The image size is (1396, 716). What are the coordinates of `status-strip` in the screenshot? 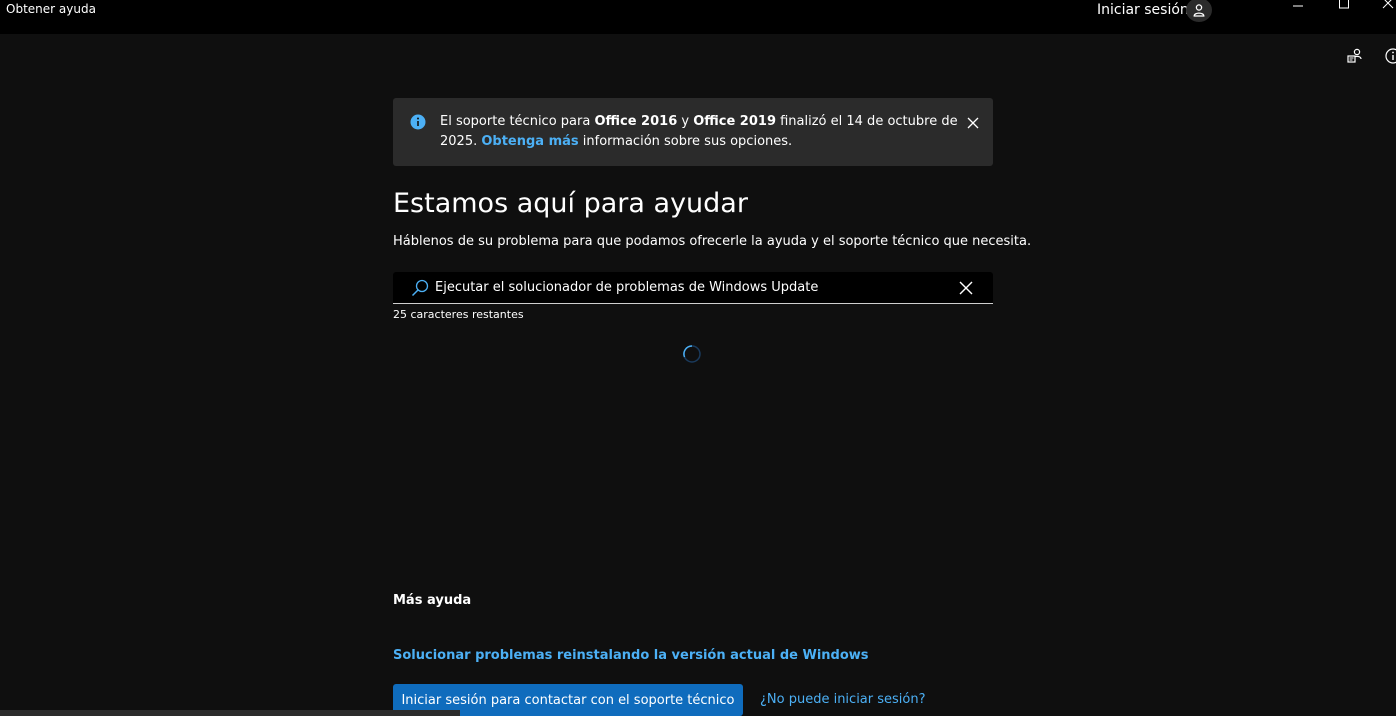 It's located at (230, 713).